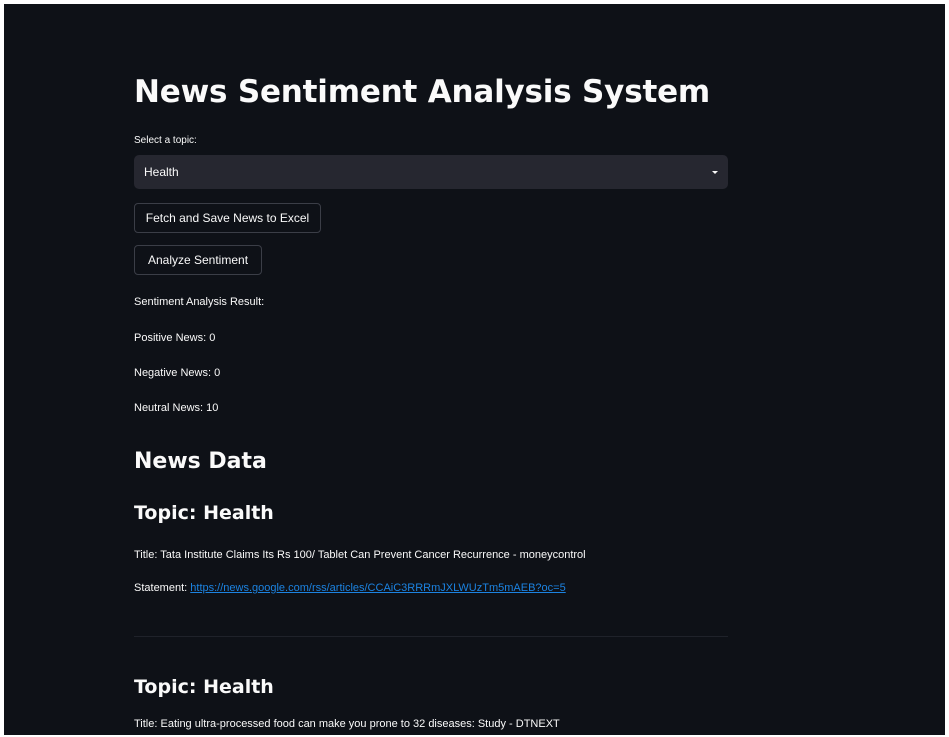 The height and width of the screenshot is (737, 949). What do you see at coordinates (431, 636) in the screenshot?
I see `article-divider` at bounding box center [431, 636].